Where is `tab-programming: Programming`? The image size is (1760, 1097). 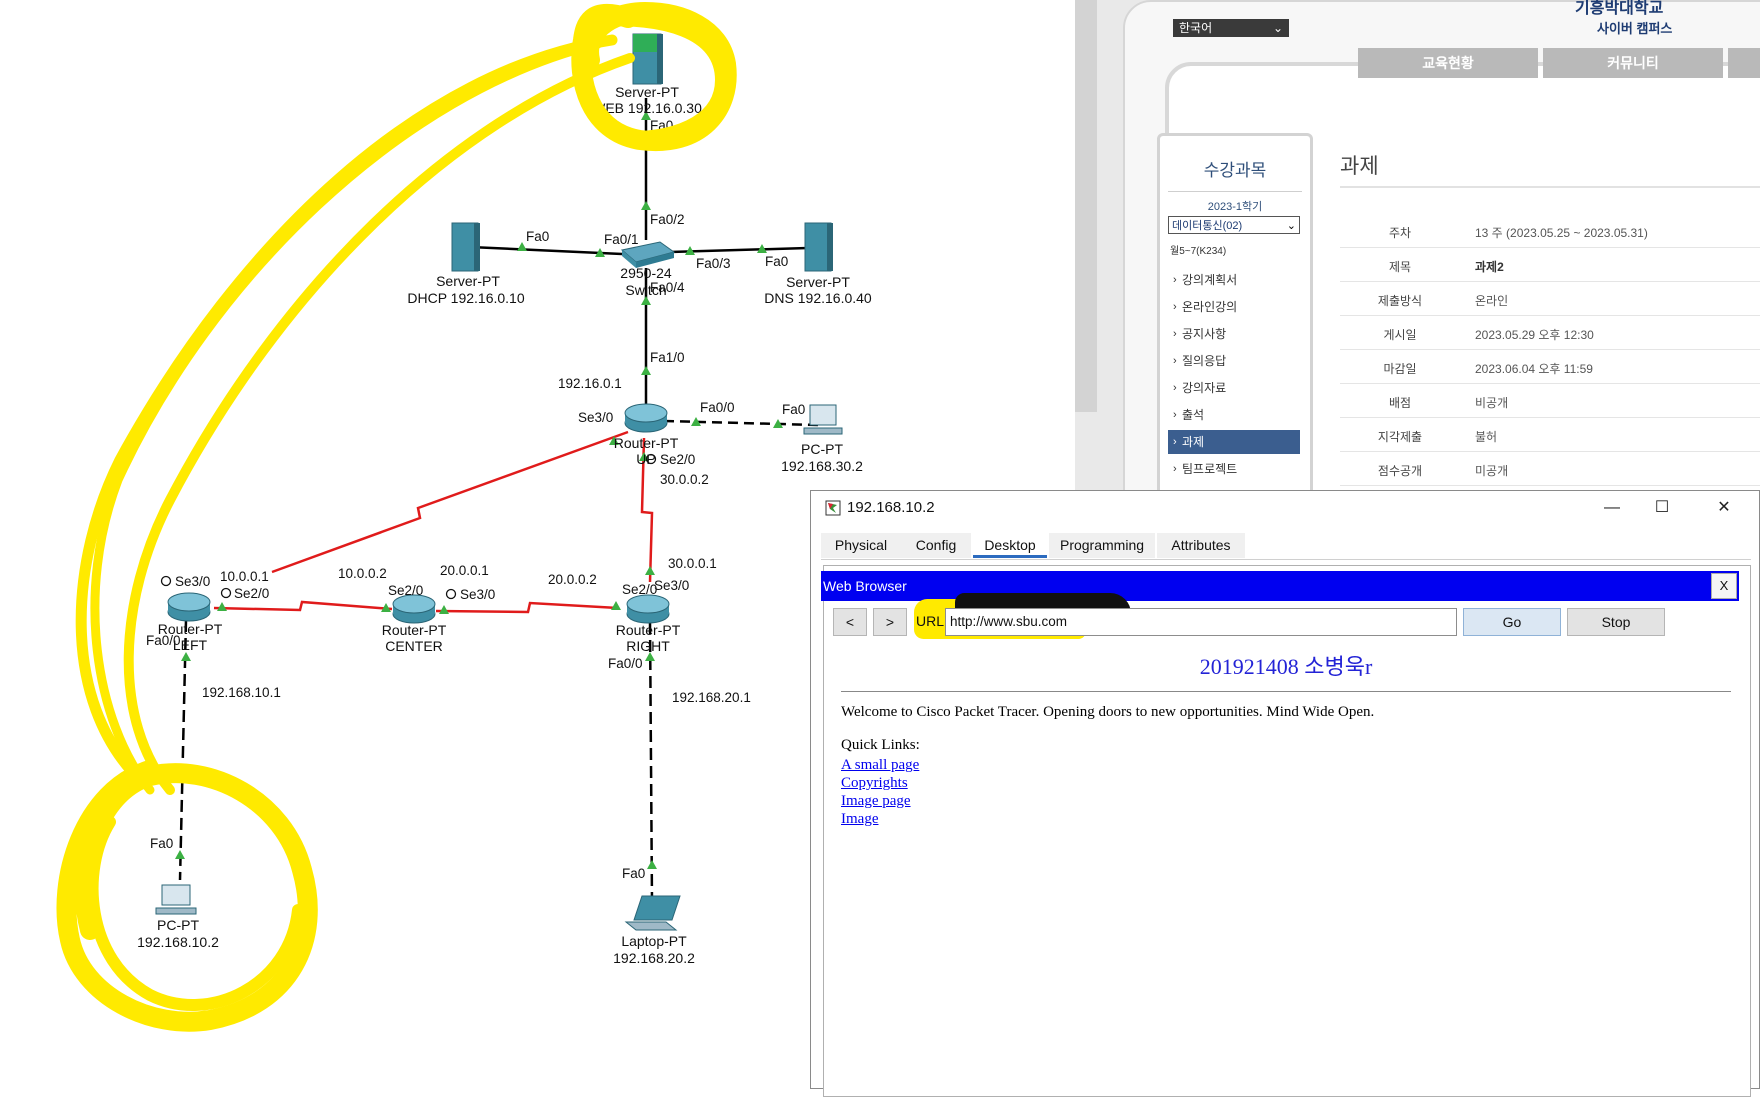
tab-programming: Programming is located at coordinates (1102, 545).